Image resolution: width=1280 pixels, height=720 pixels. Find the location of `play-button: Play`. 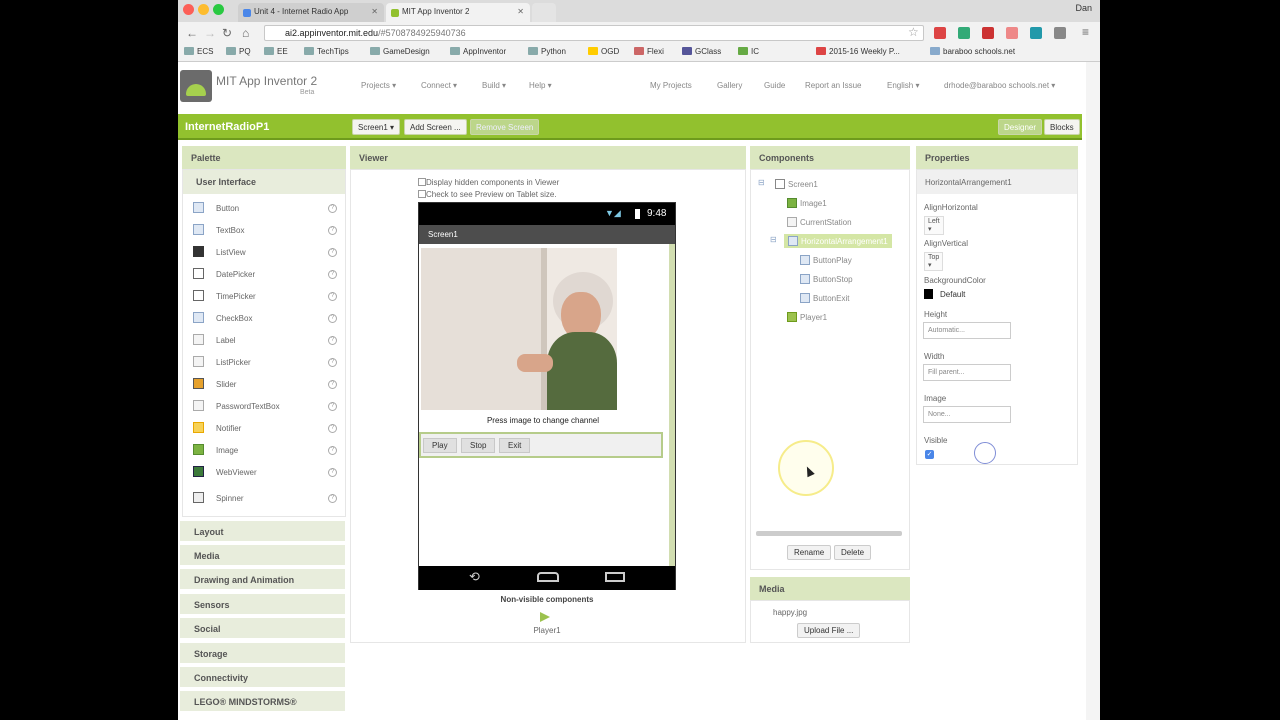

play-button: Play is located at coordinates (440, 445).